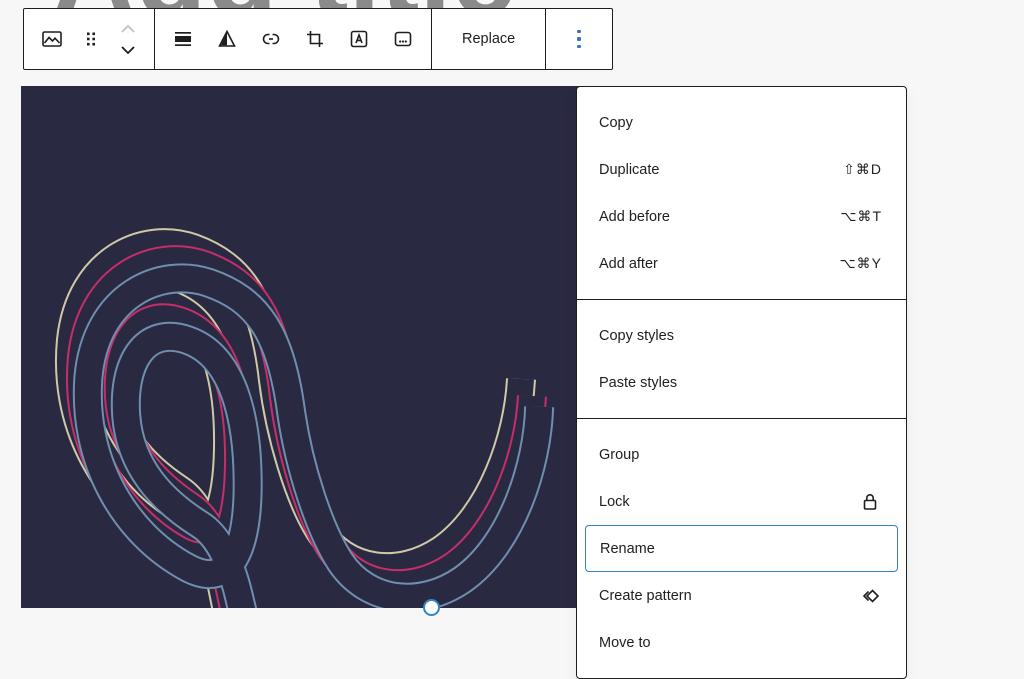 The width and height of the screenshot is (1024, 679). I want to click on menu-item-rename: Rename, so click(741, 548).